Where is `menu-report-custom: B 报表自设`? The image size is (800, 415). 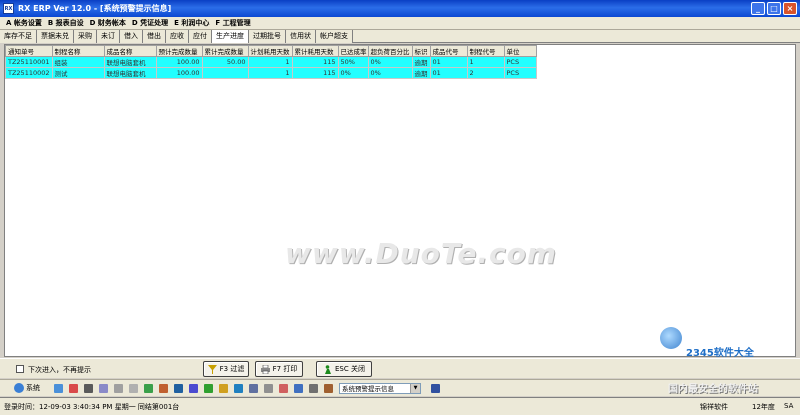
menu-report-custom: B 报表自设 is located at coordinates (66, 23).